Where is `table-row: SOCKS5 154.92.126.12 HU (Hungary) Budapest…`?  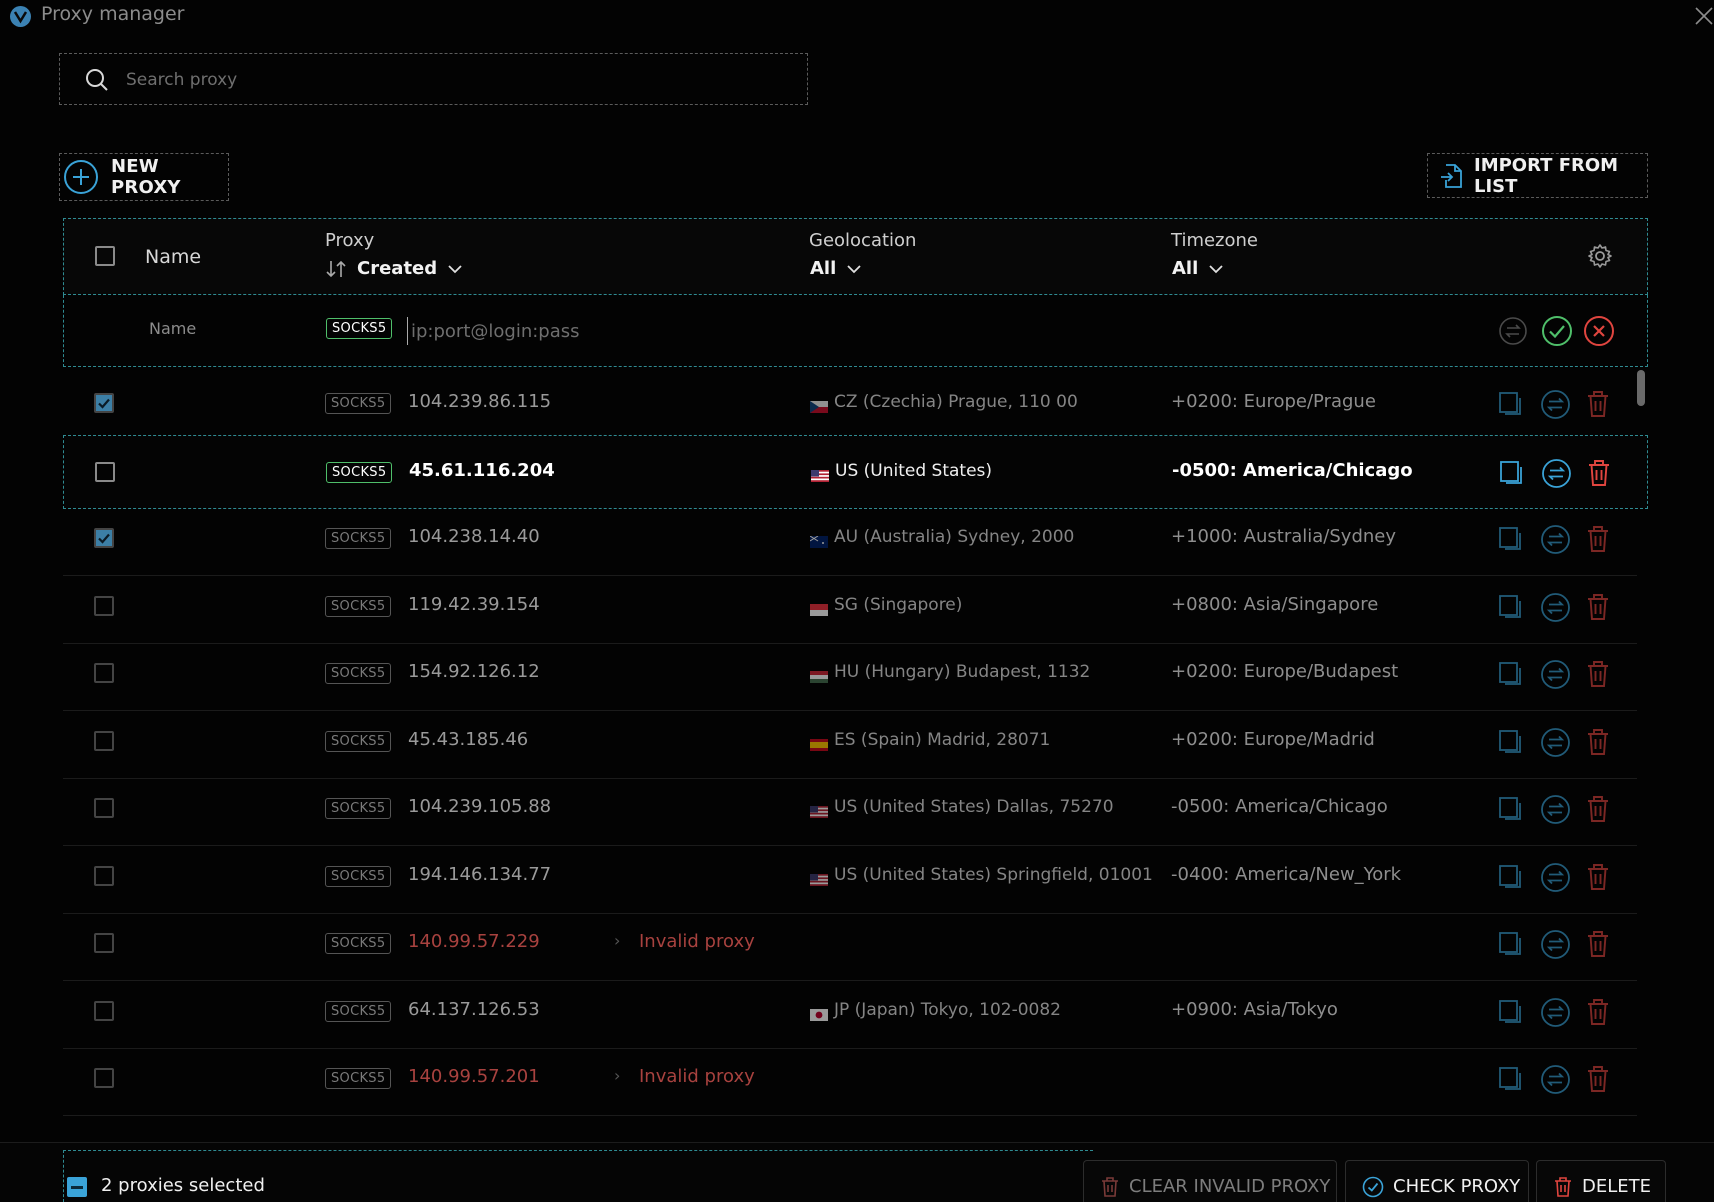
table-row: SOCKS5 154.92.126.12 HU (Hungary) Budapest… is located at coordinates (850, 674).